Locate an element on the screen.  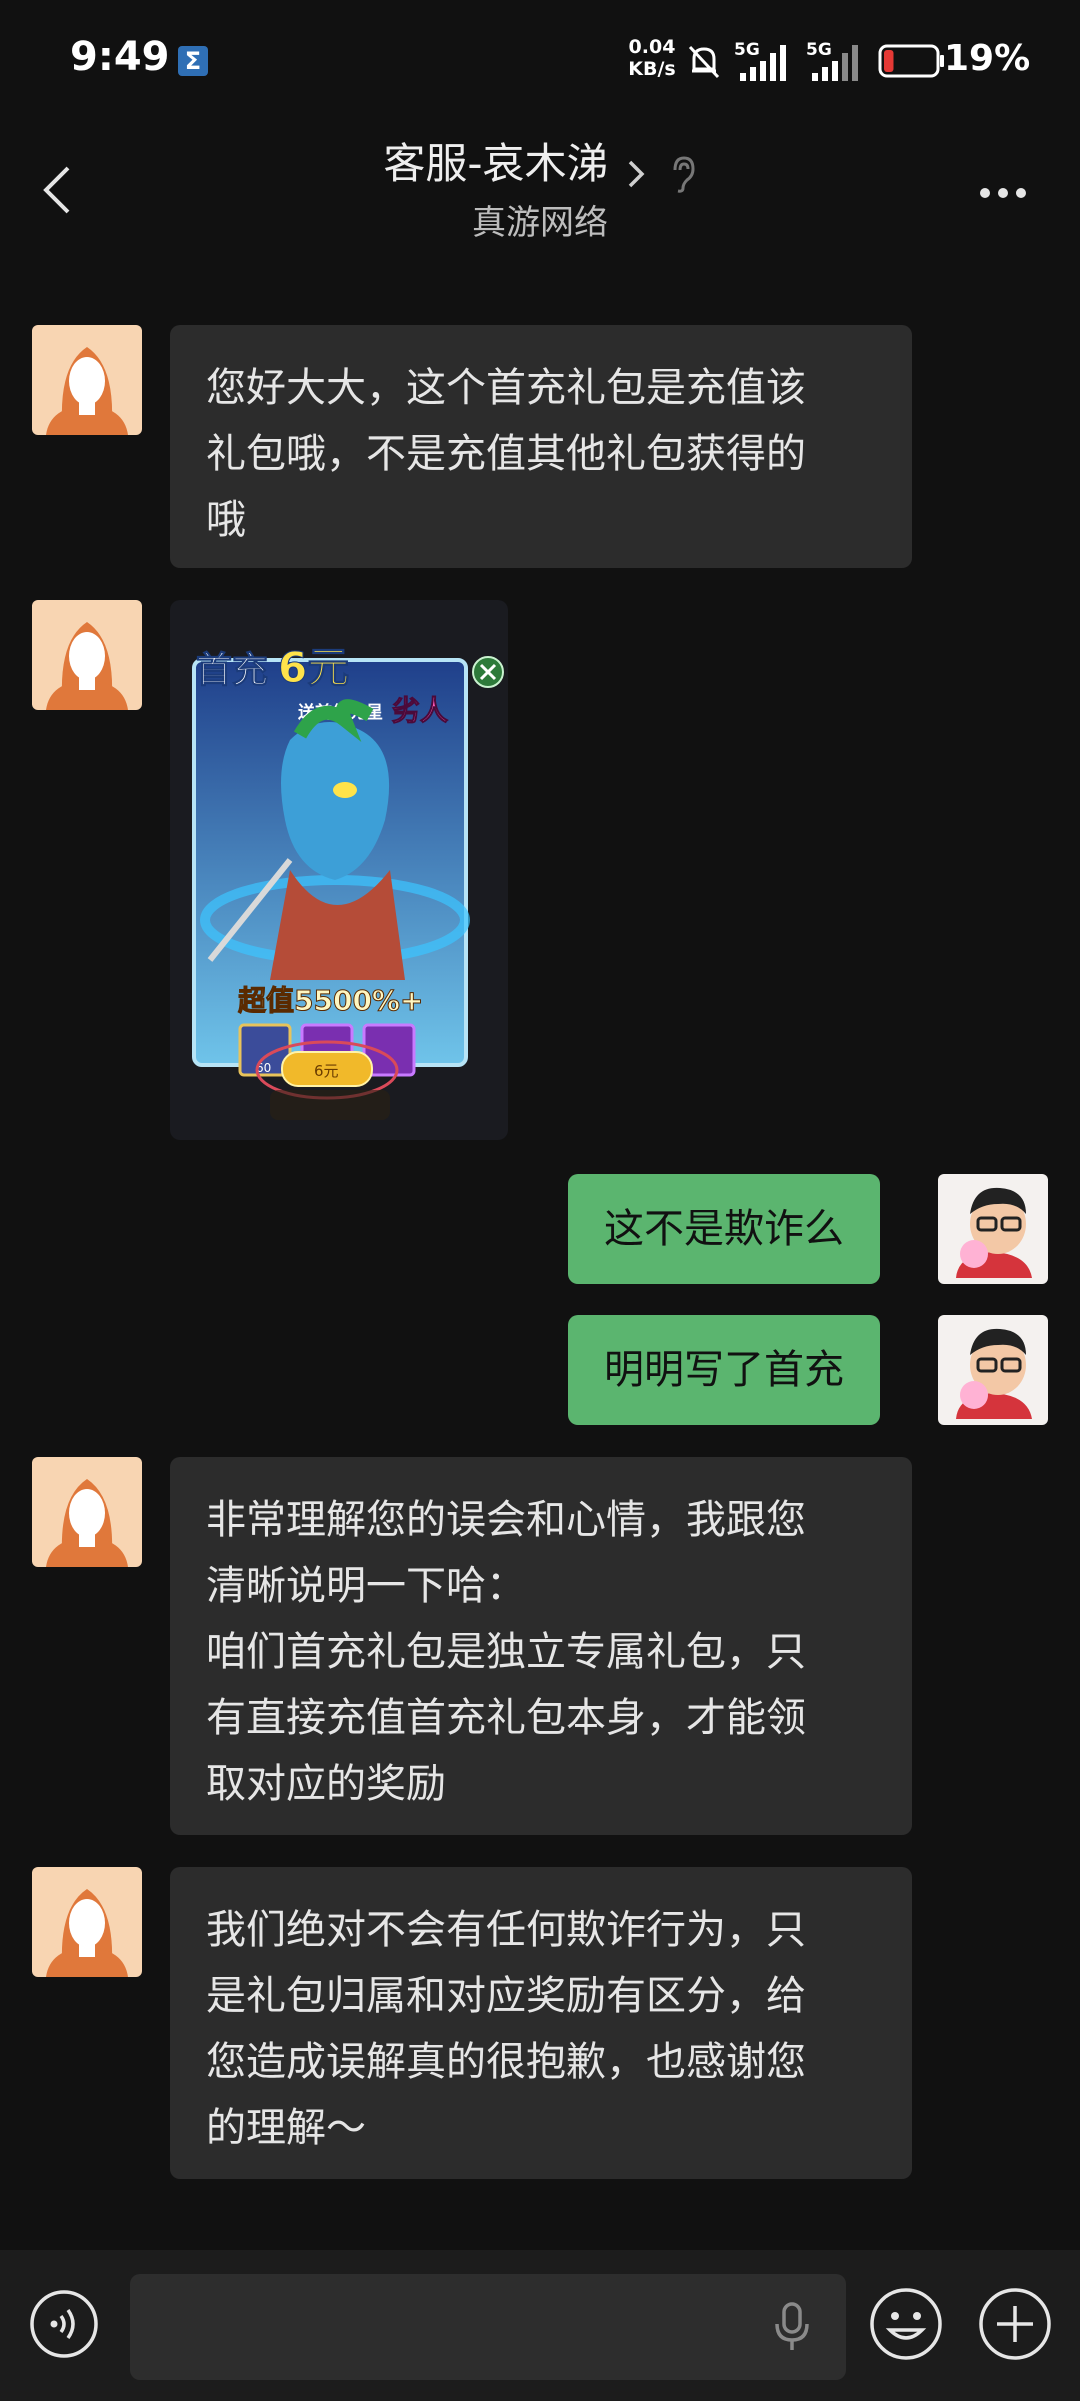
signal-5g-icon-2: 5G is located at coordinates (832, 60).